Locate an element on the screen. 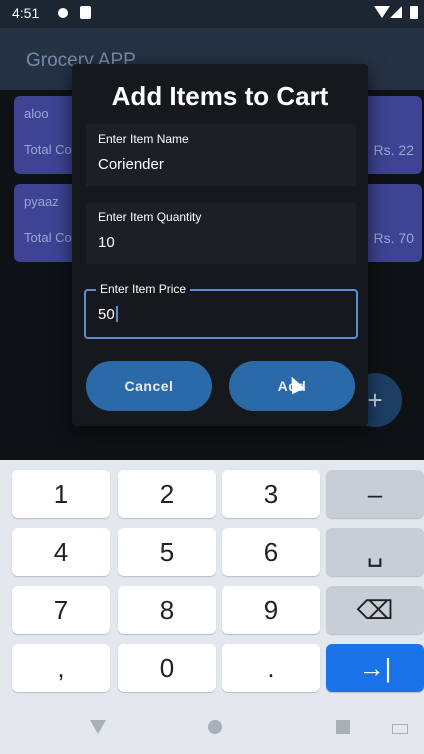  key-backspace: ⌫ is located at coordinates (375, 610).